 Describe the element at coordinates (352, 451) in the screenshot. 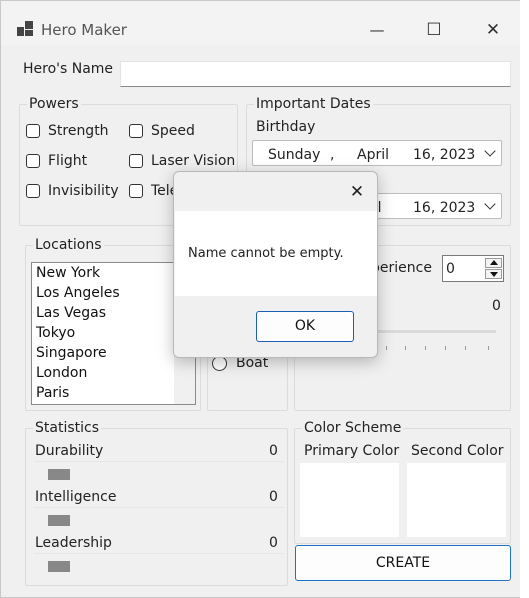

I see `primary-color-label: Primary Color` at that location.